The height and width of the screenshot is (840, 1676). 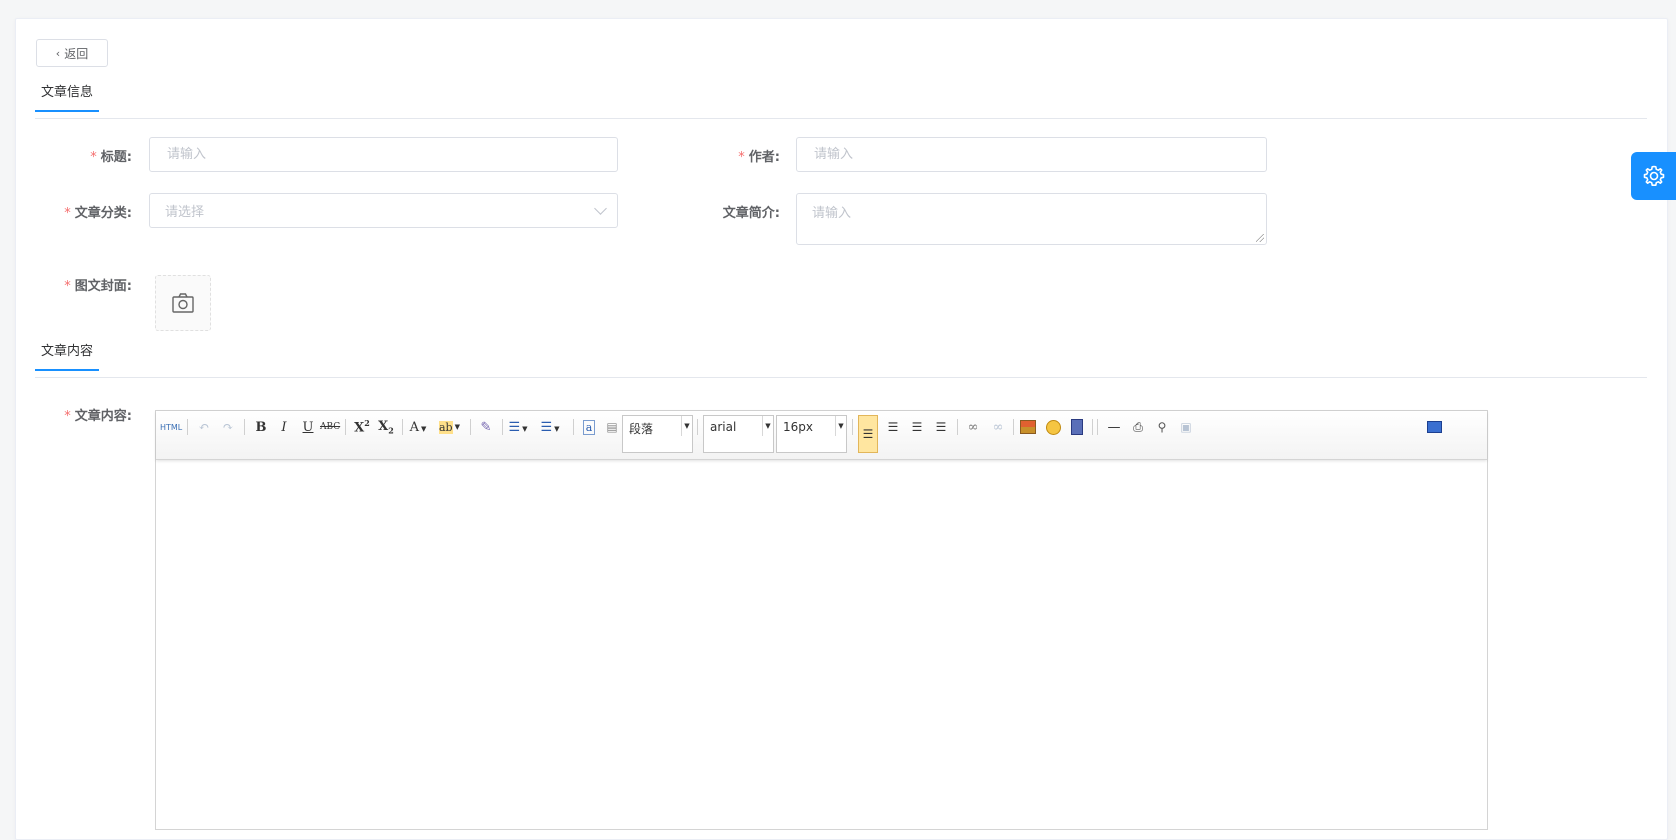 I want to click on summary-field-box, so click(x=1031, y=219).